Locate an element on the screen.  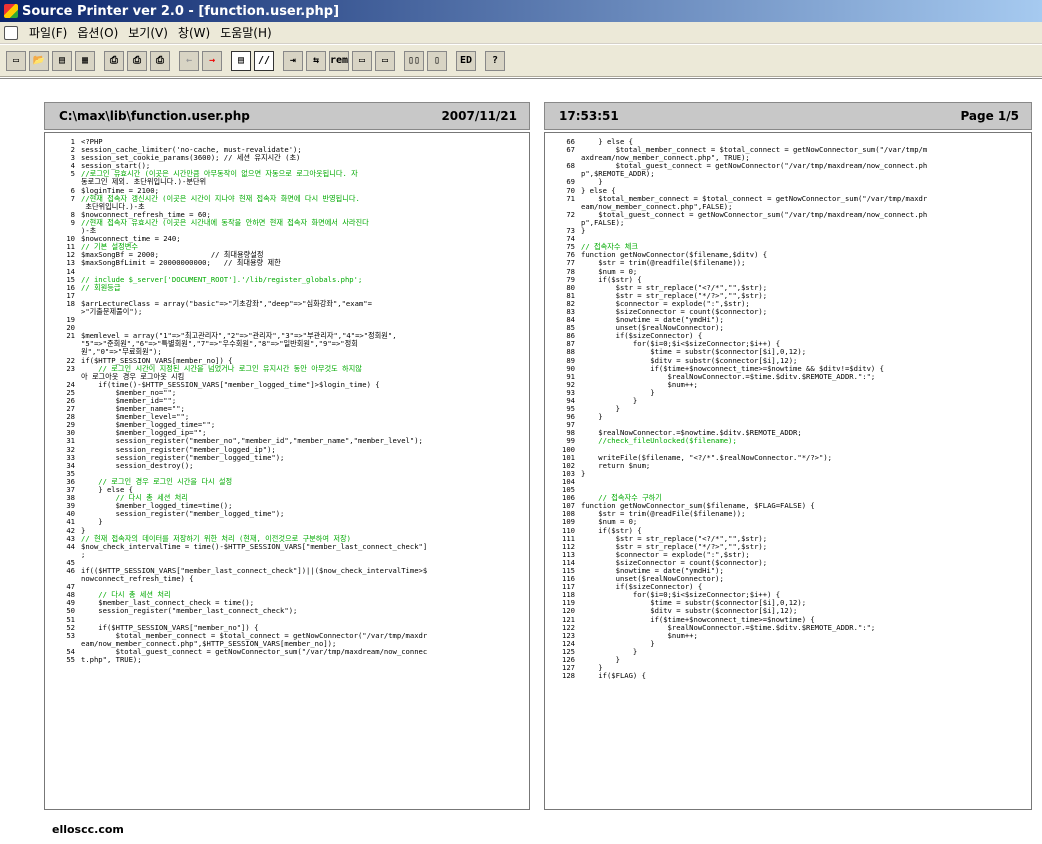
line-number: 39 is located at coordinates (70, 506).